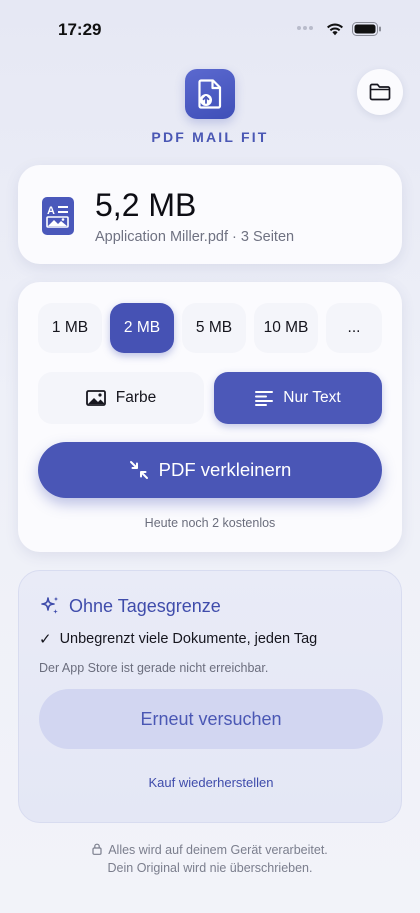 This screenshot has width=420, height=913. Describe the element at coordinates (195, 237) in the screenshot. I see `file-name-pages: Application Miller.pdf · 3 Seiten` at that location.